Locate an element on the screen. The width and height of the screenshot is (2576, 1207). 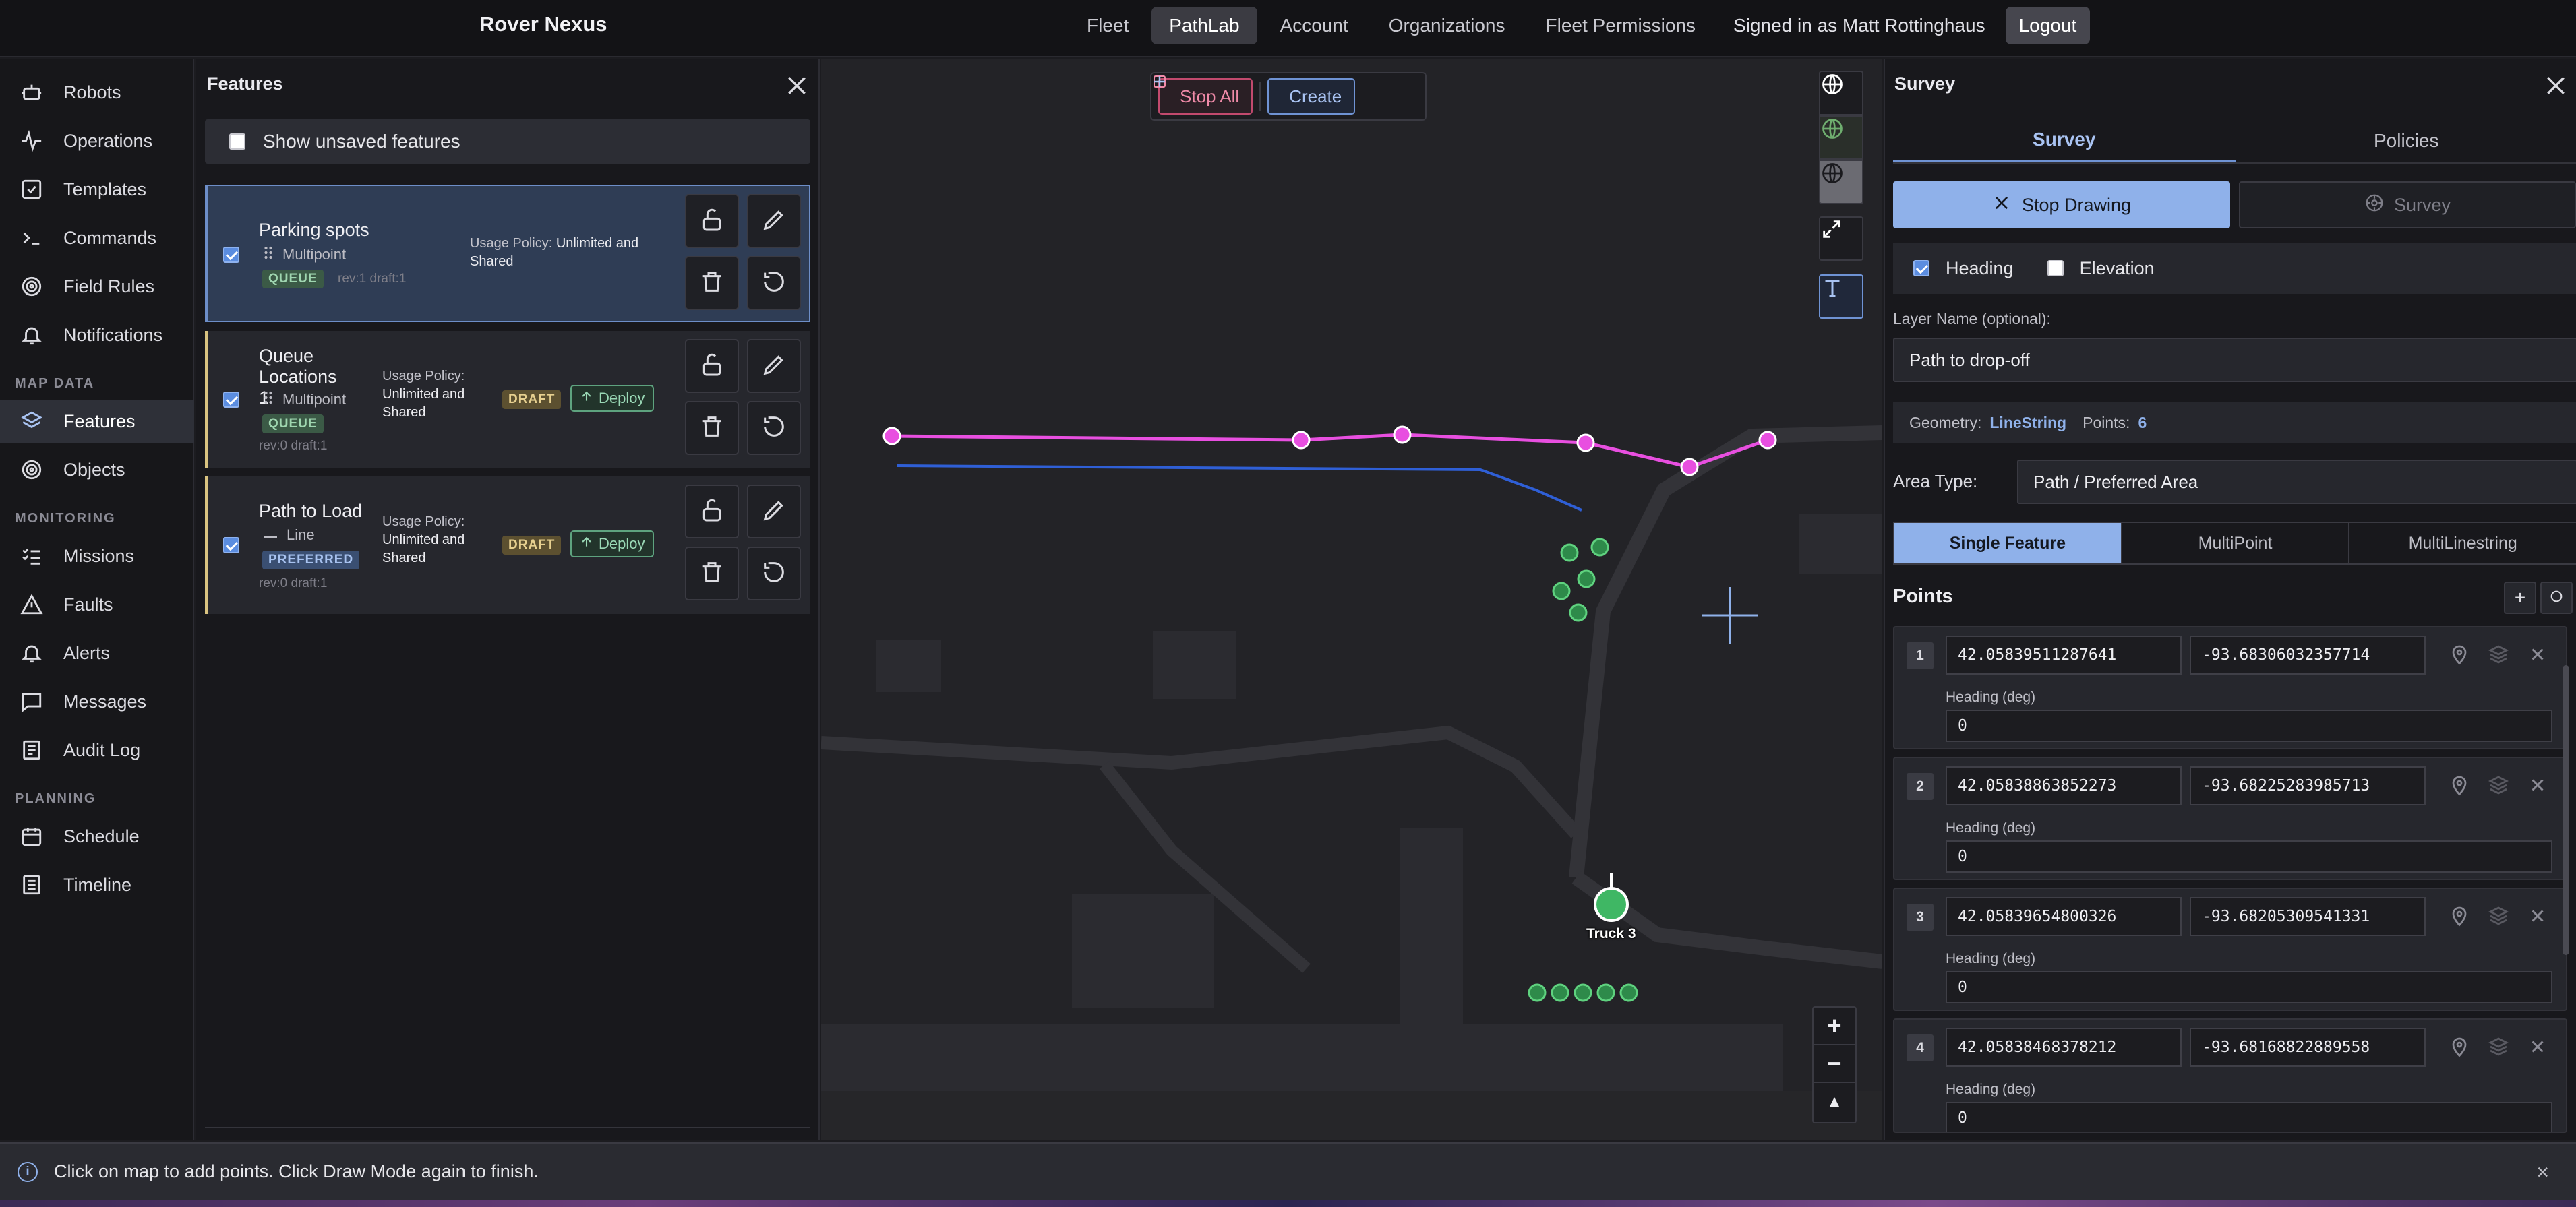
stop-all-button: Stop All is located at coordinates (1203, 95).